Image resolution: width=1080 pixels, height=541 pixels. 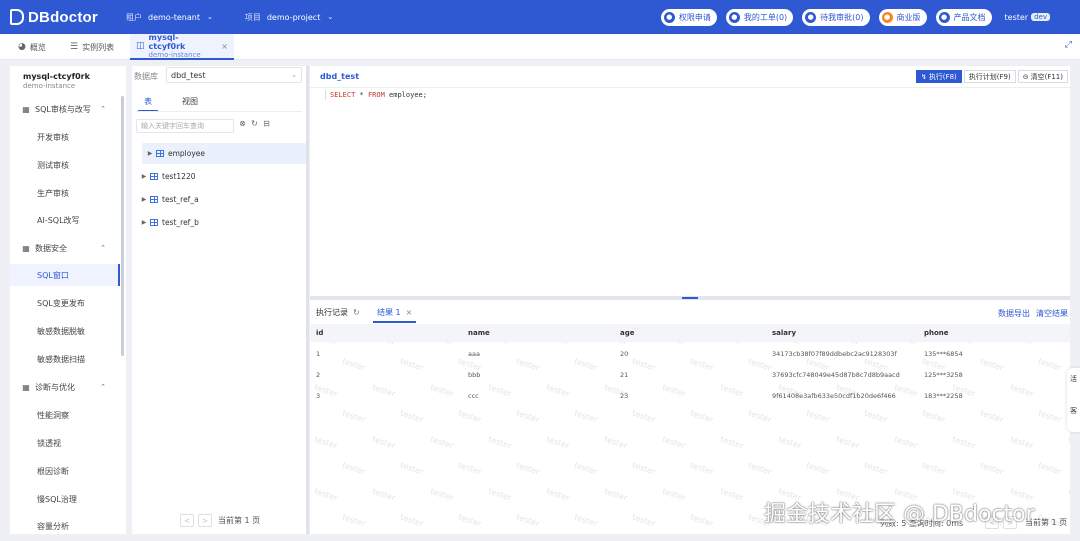 I want to click on permission-request-button: ● 权限申请, so click(x=688, y=17).